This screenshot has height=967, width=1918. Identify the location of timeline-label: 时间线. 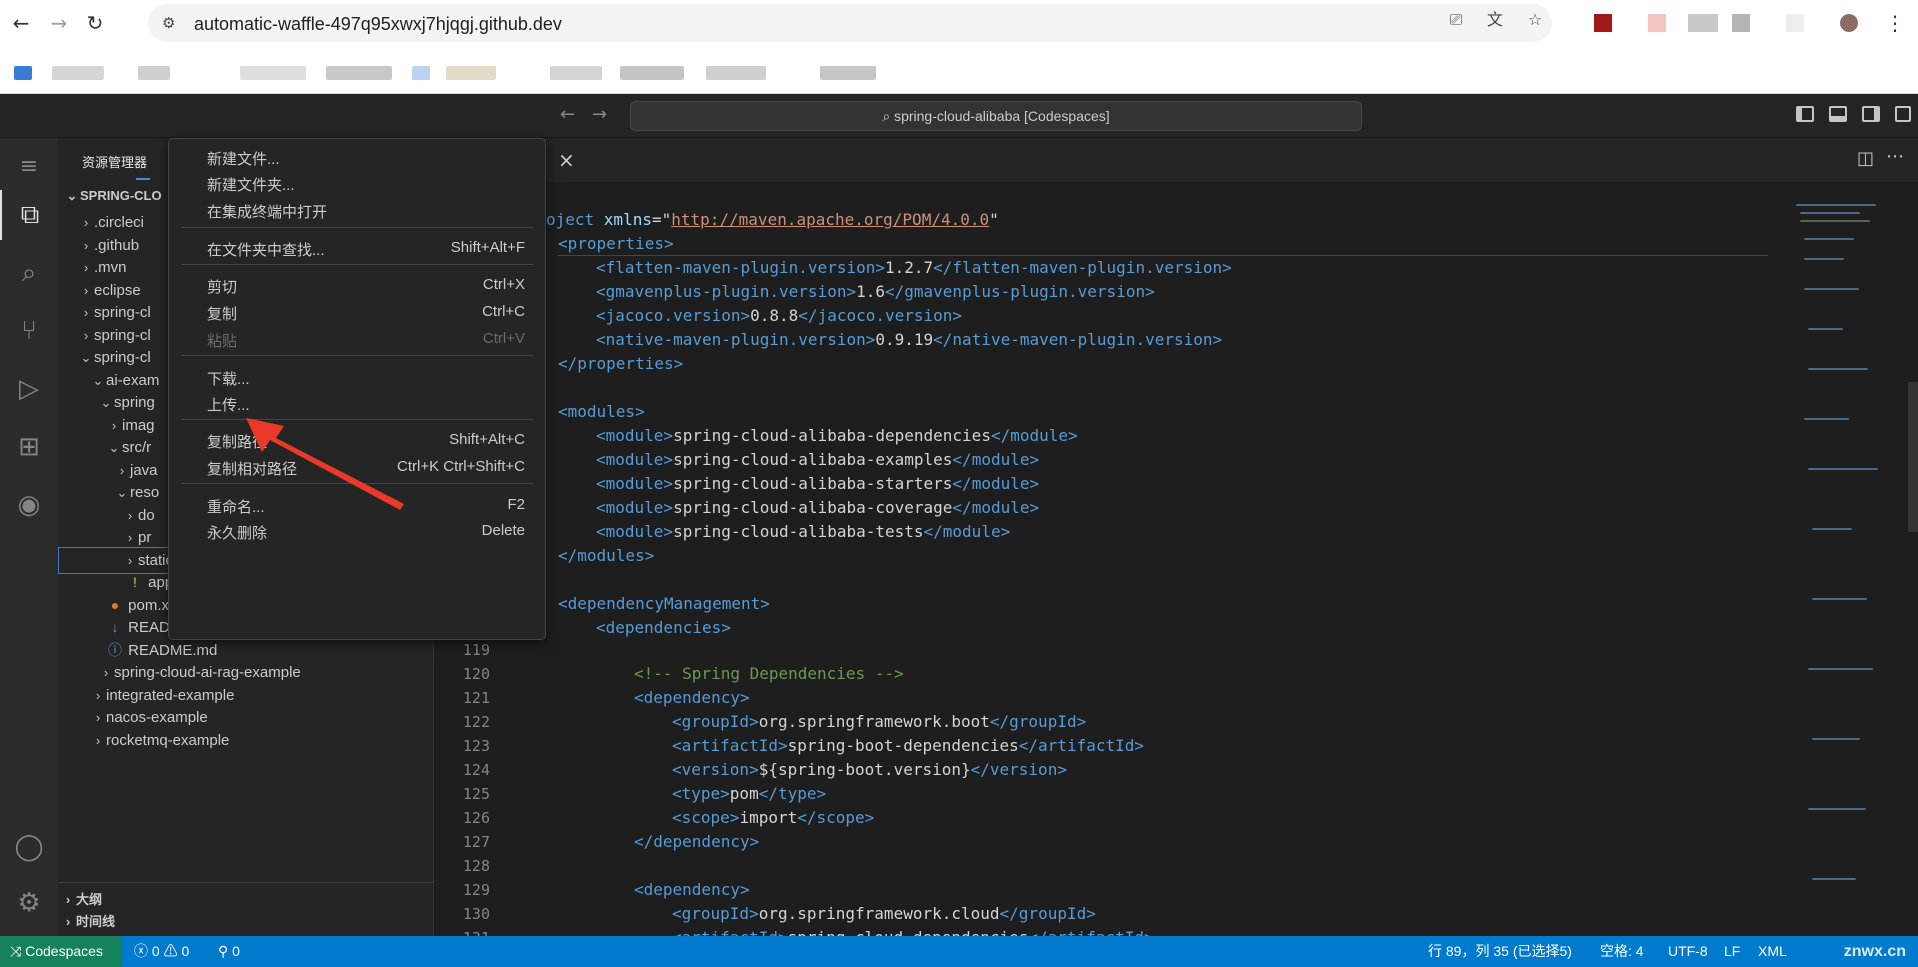
(96, 921).